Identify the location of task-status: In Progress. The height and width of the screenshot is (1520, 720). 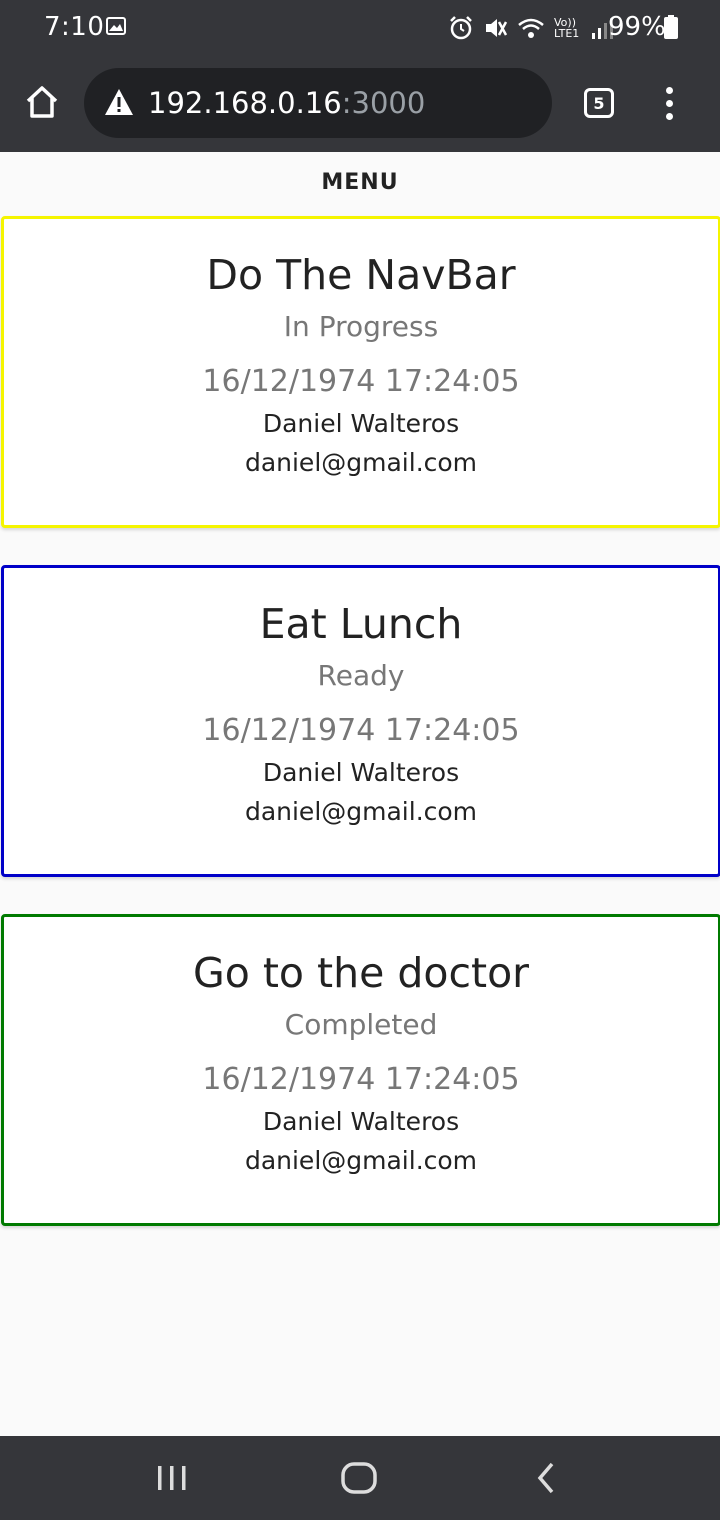
(361, 326).